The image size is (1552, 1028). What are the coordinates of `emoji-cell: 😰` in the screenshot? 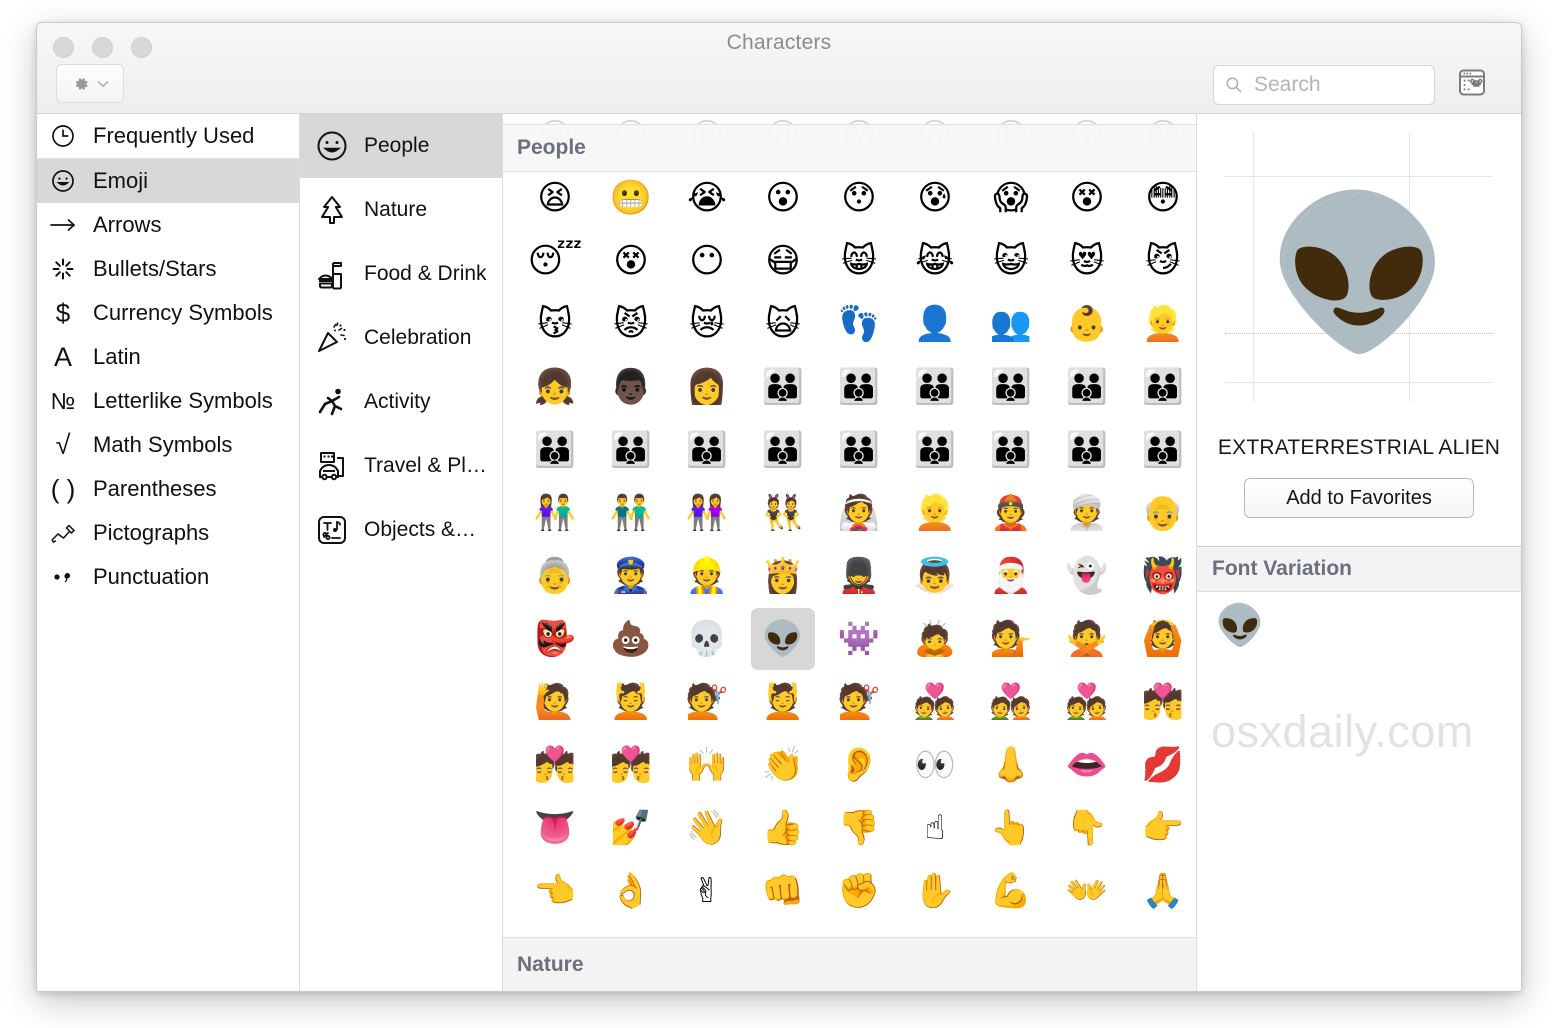 It's located at (935, 198).